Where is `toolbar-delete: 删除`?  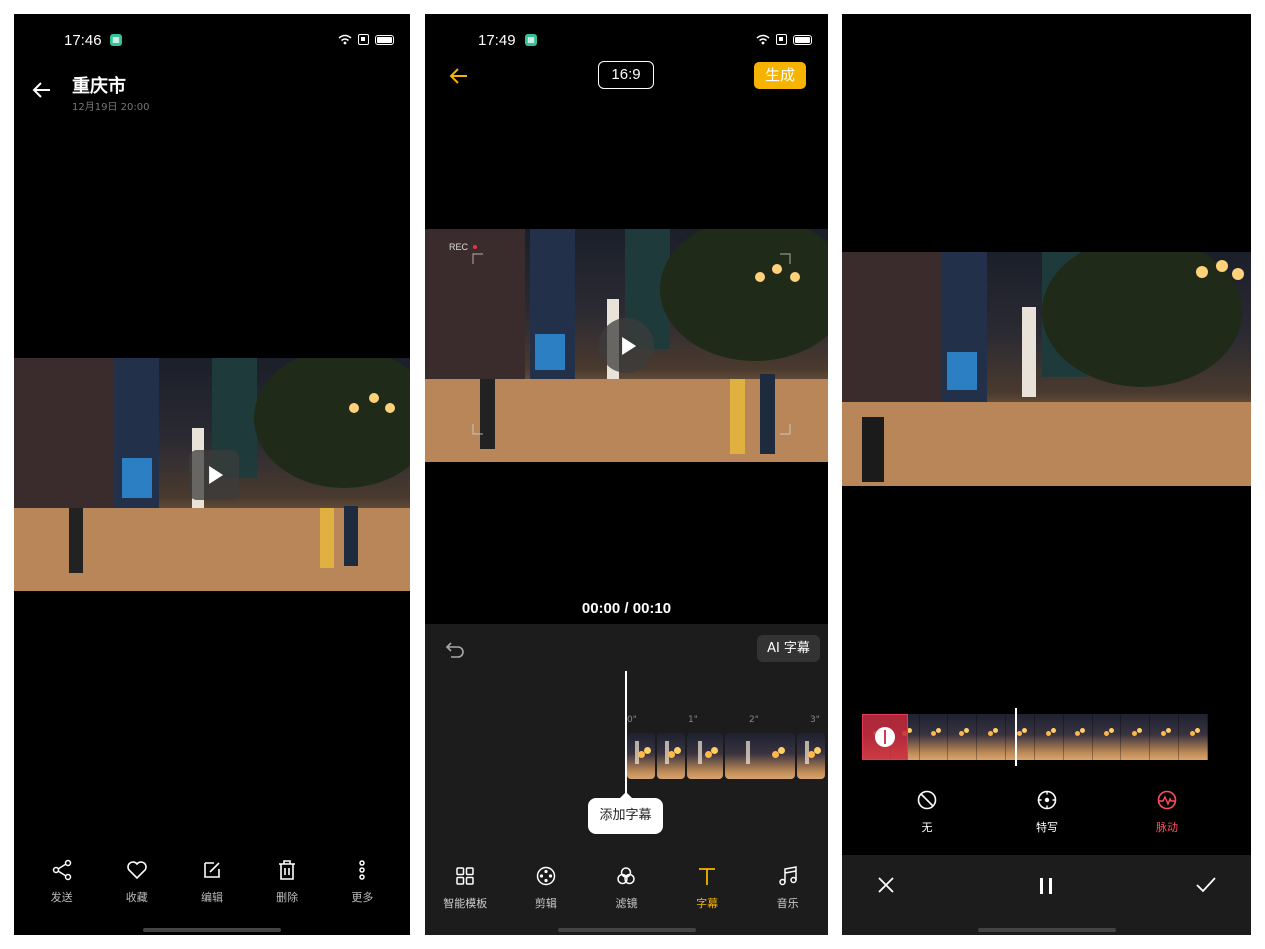
toolbar-delete: 删除 is located at coordinates (287, 884).